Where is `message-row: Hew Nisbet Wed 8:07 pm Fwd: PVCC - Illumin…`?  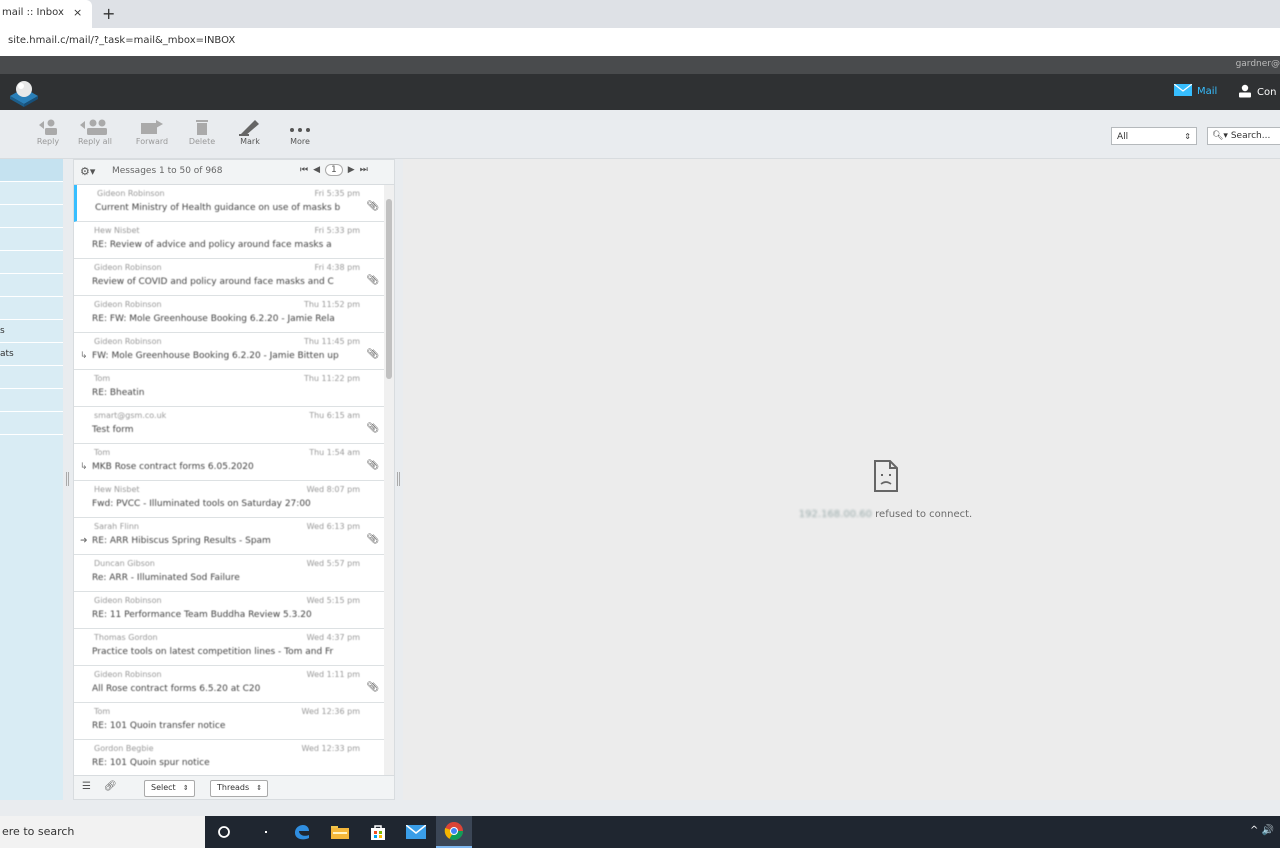 message-row: Hew Nisbet Wed 8:07 pm Fwd: PVCC - Illumin… is located at coordinates (229, 499).